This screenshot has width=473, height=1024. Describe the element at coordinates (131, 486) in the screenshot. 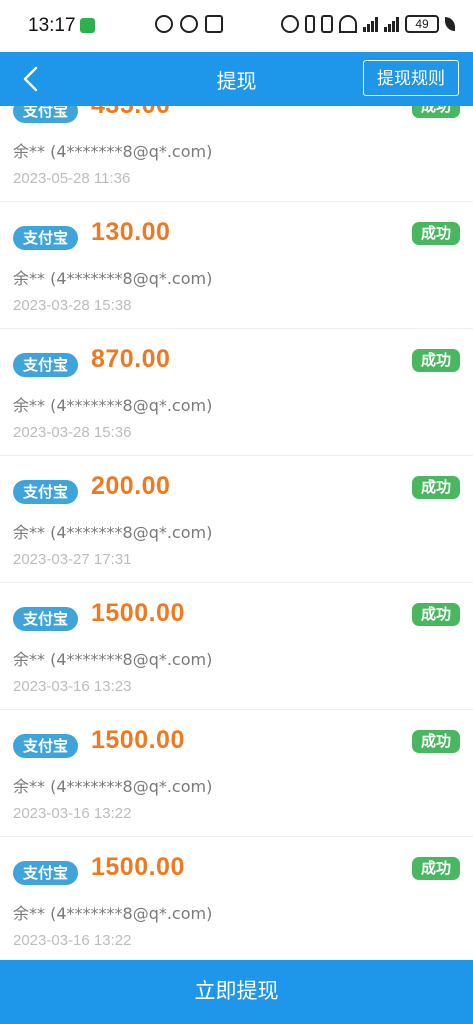

I see `amount: 200.00` at that location.